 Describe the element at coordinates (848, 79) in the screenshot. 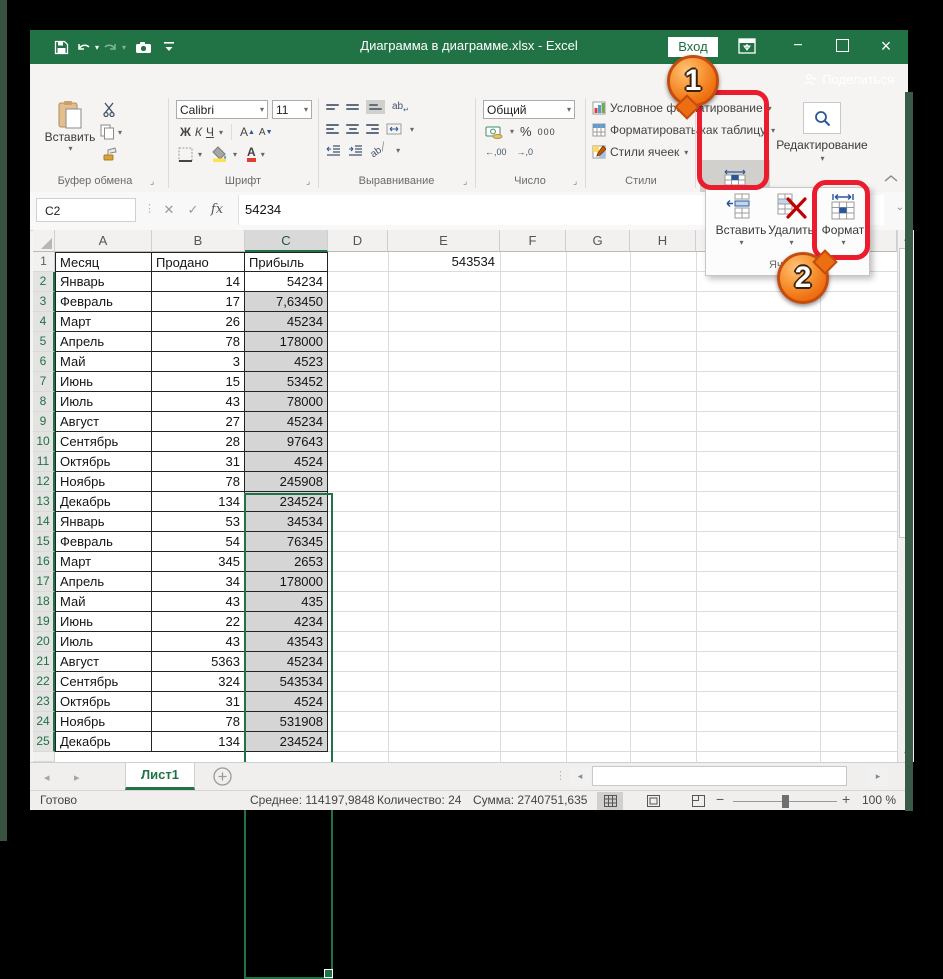

I see `share-button: Поделиться` at that location.